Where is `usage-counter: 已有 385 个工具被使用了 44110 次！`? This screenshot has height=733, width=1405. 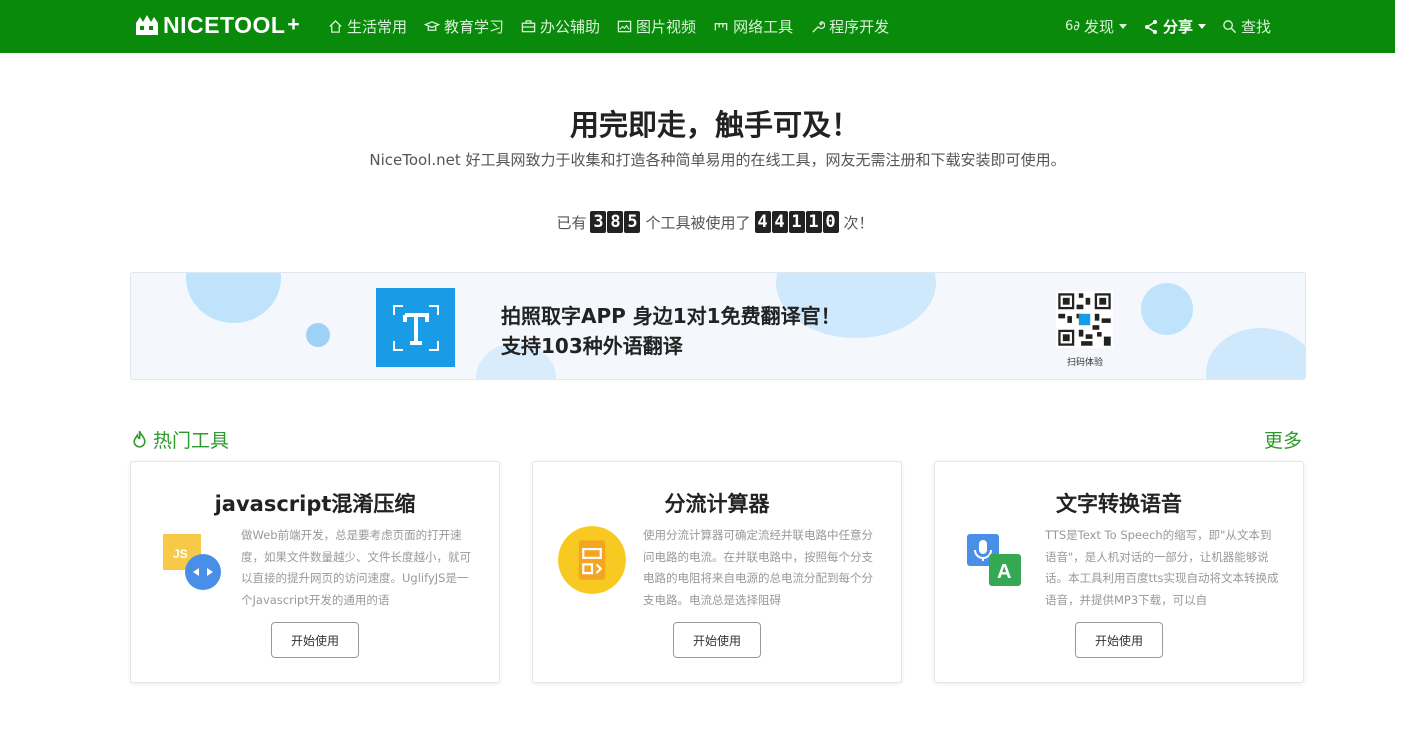
usage-counter: 已有 385 个工具被使用了 44110 次！ is located at coordinates (702, 222).